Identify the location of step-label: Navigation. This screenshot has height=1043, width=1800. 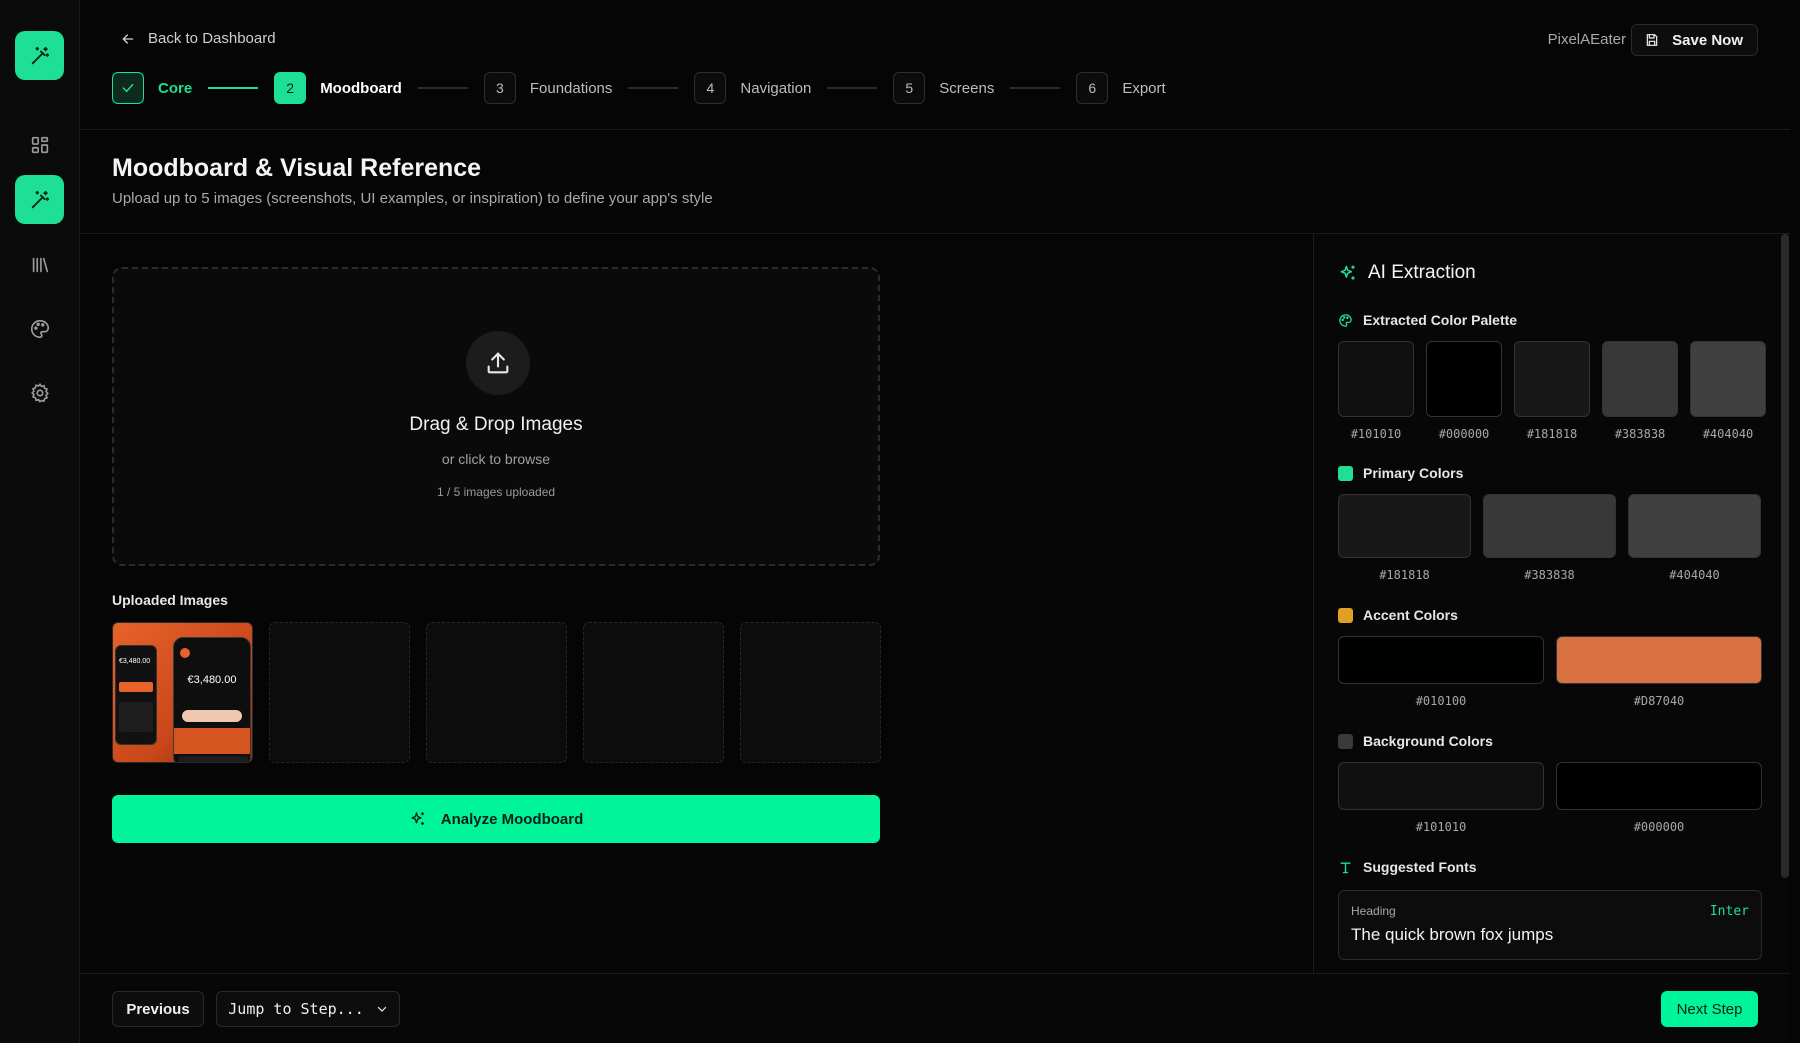
(776, 88).